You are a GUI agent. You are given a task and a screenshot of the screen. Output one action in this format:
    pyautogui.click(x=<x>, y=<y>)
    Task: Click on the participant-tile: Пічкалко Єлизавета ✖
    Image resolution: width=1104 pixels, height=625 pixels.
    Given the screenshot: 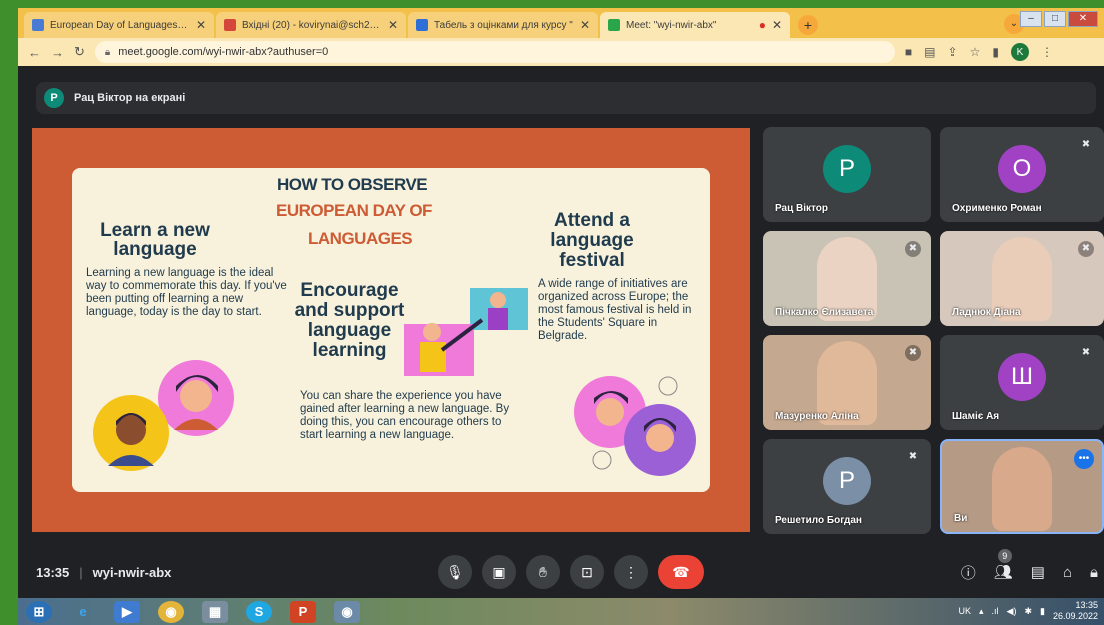 What is the action you would take?
    pyautogui.click(x=847, y=278)
    